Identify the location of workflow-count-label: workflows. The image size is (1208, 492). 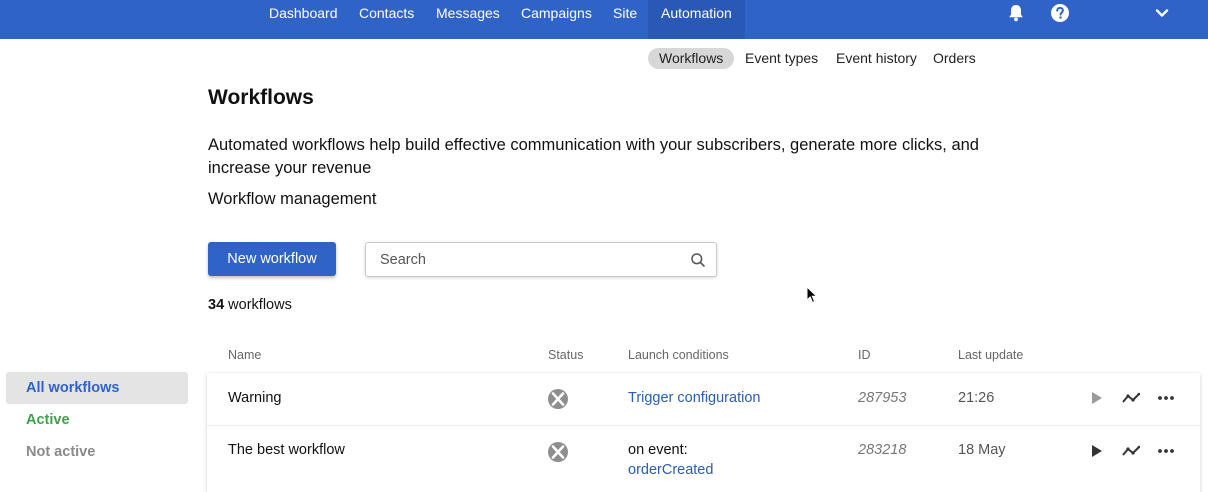
(260, 305).